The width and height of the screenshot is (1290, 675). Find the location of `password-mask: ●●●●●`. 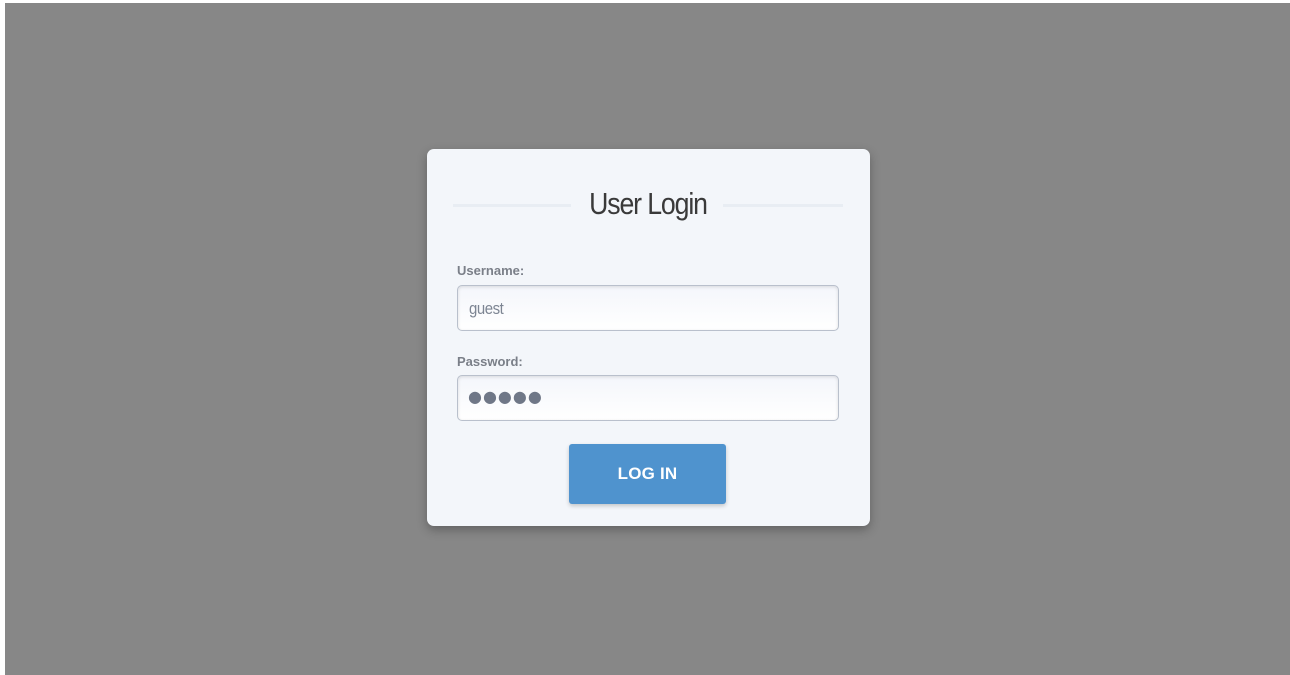

password-mask: ●●●●● is located at coordinates (505, 396).